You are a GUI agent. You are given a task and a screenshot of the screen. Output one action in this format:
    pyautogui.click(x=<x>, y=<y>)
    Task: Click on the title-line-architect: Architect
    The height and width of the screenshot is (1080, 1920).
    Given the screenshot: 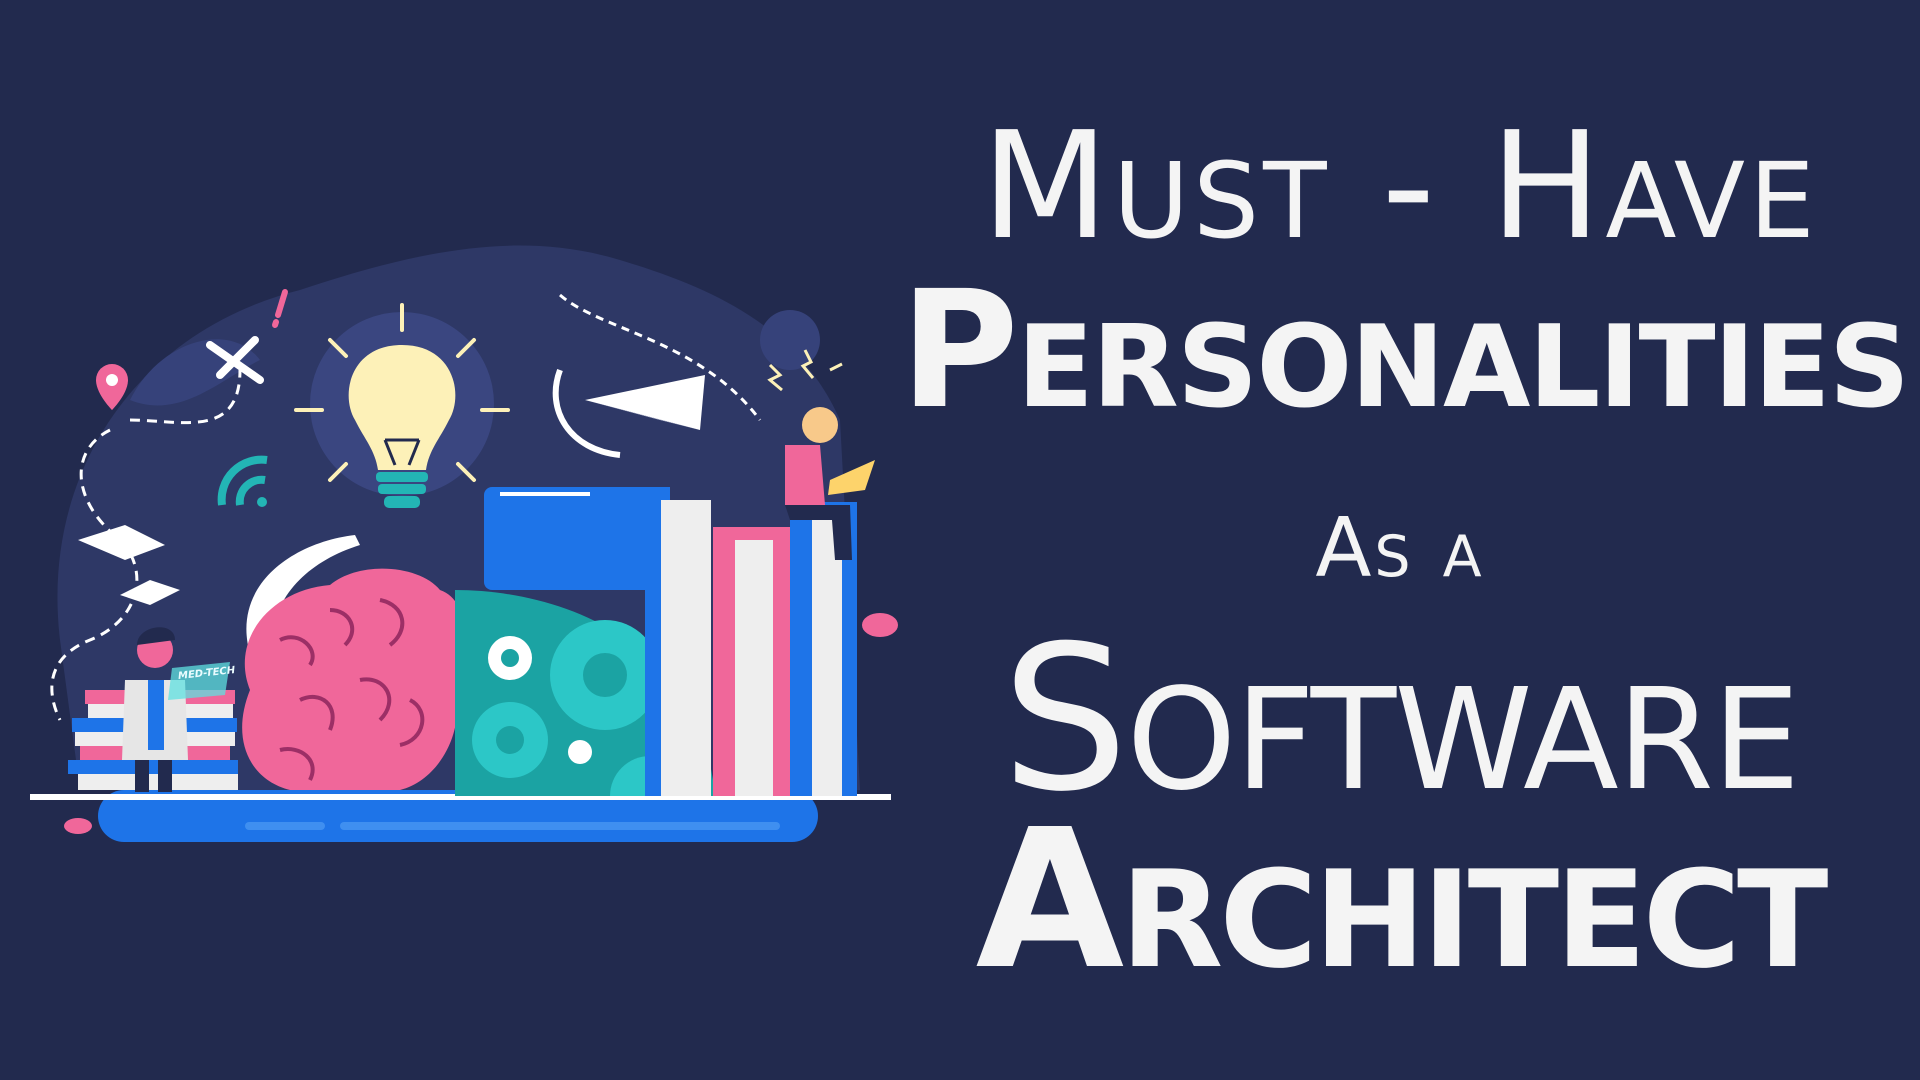 What is the action you would take?
    pyautogui.click(x=1402, y=900)
    